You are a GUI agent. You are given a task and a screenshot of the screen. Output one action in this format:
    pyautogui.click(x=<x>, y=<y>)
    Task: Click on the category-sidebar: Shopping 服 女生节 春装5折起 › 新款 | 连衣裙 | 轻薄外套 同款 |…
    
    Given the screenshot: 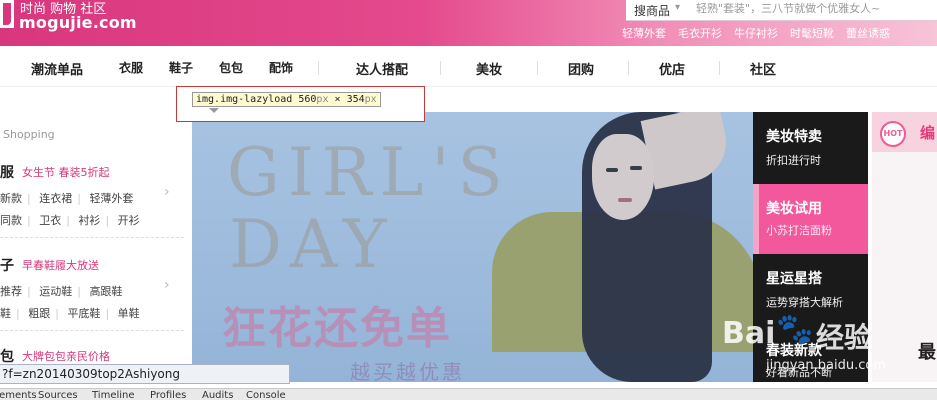 What is the action you would take?
    pyautogui.click(x=95, y=241)
    